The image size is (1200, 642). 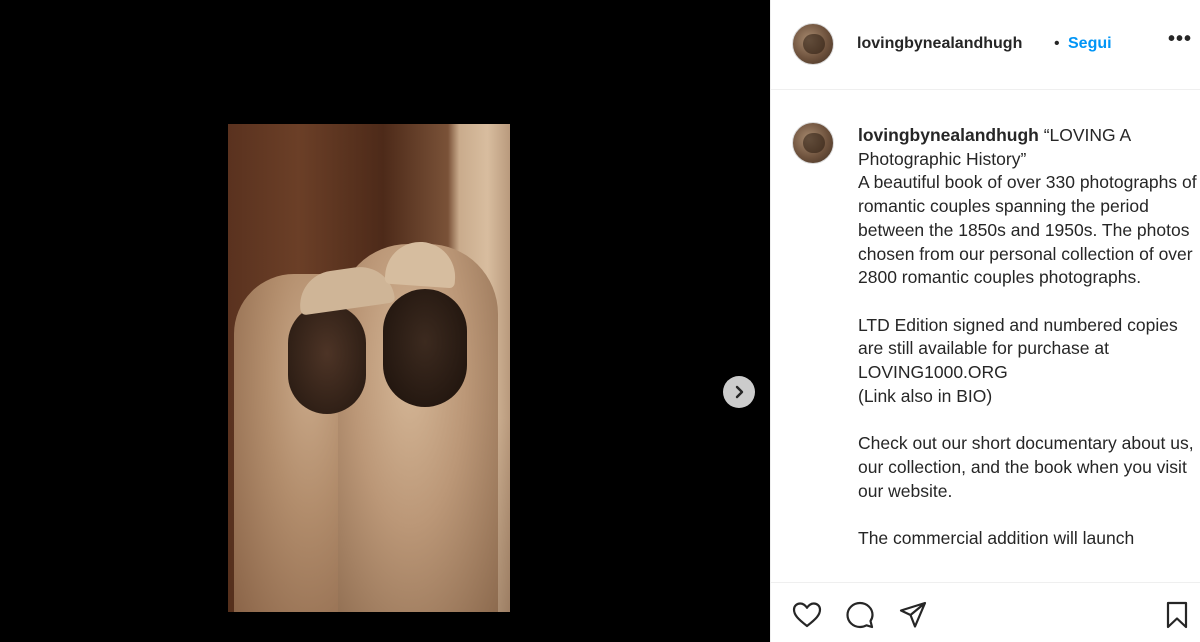 I want to click on share-button, so click(x=913, y=615).